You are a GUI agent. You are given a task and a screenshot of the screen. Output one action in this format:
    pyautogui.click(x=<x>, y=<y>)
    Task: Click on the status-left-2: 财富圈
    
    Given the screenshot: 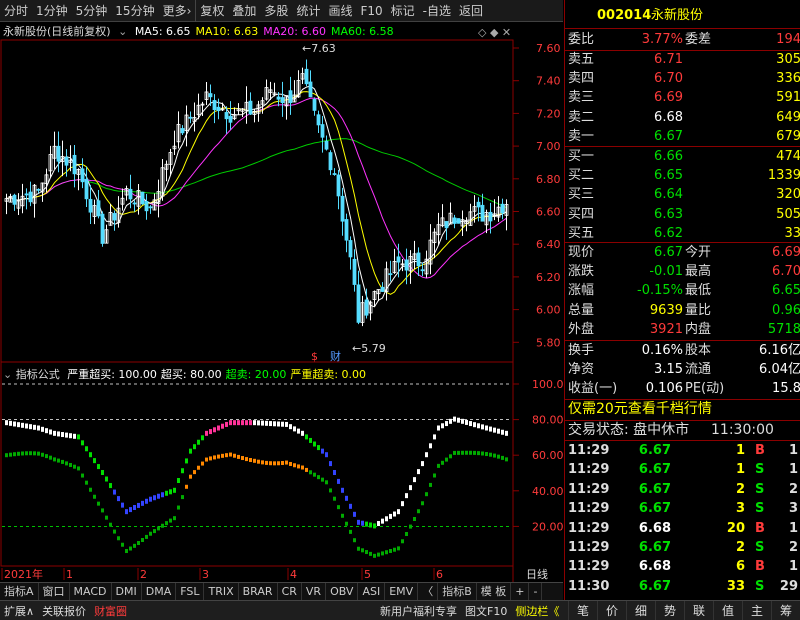 What is the action you would take?
    pyautogui.click(x=110, y=611)
    